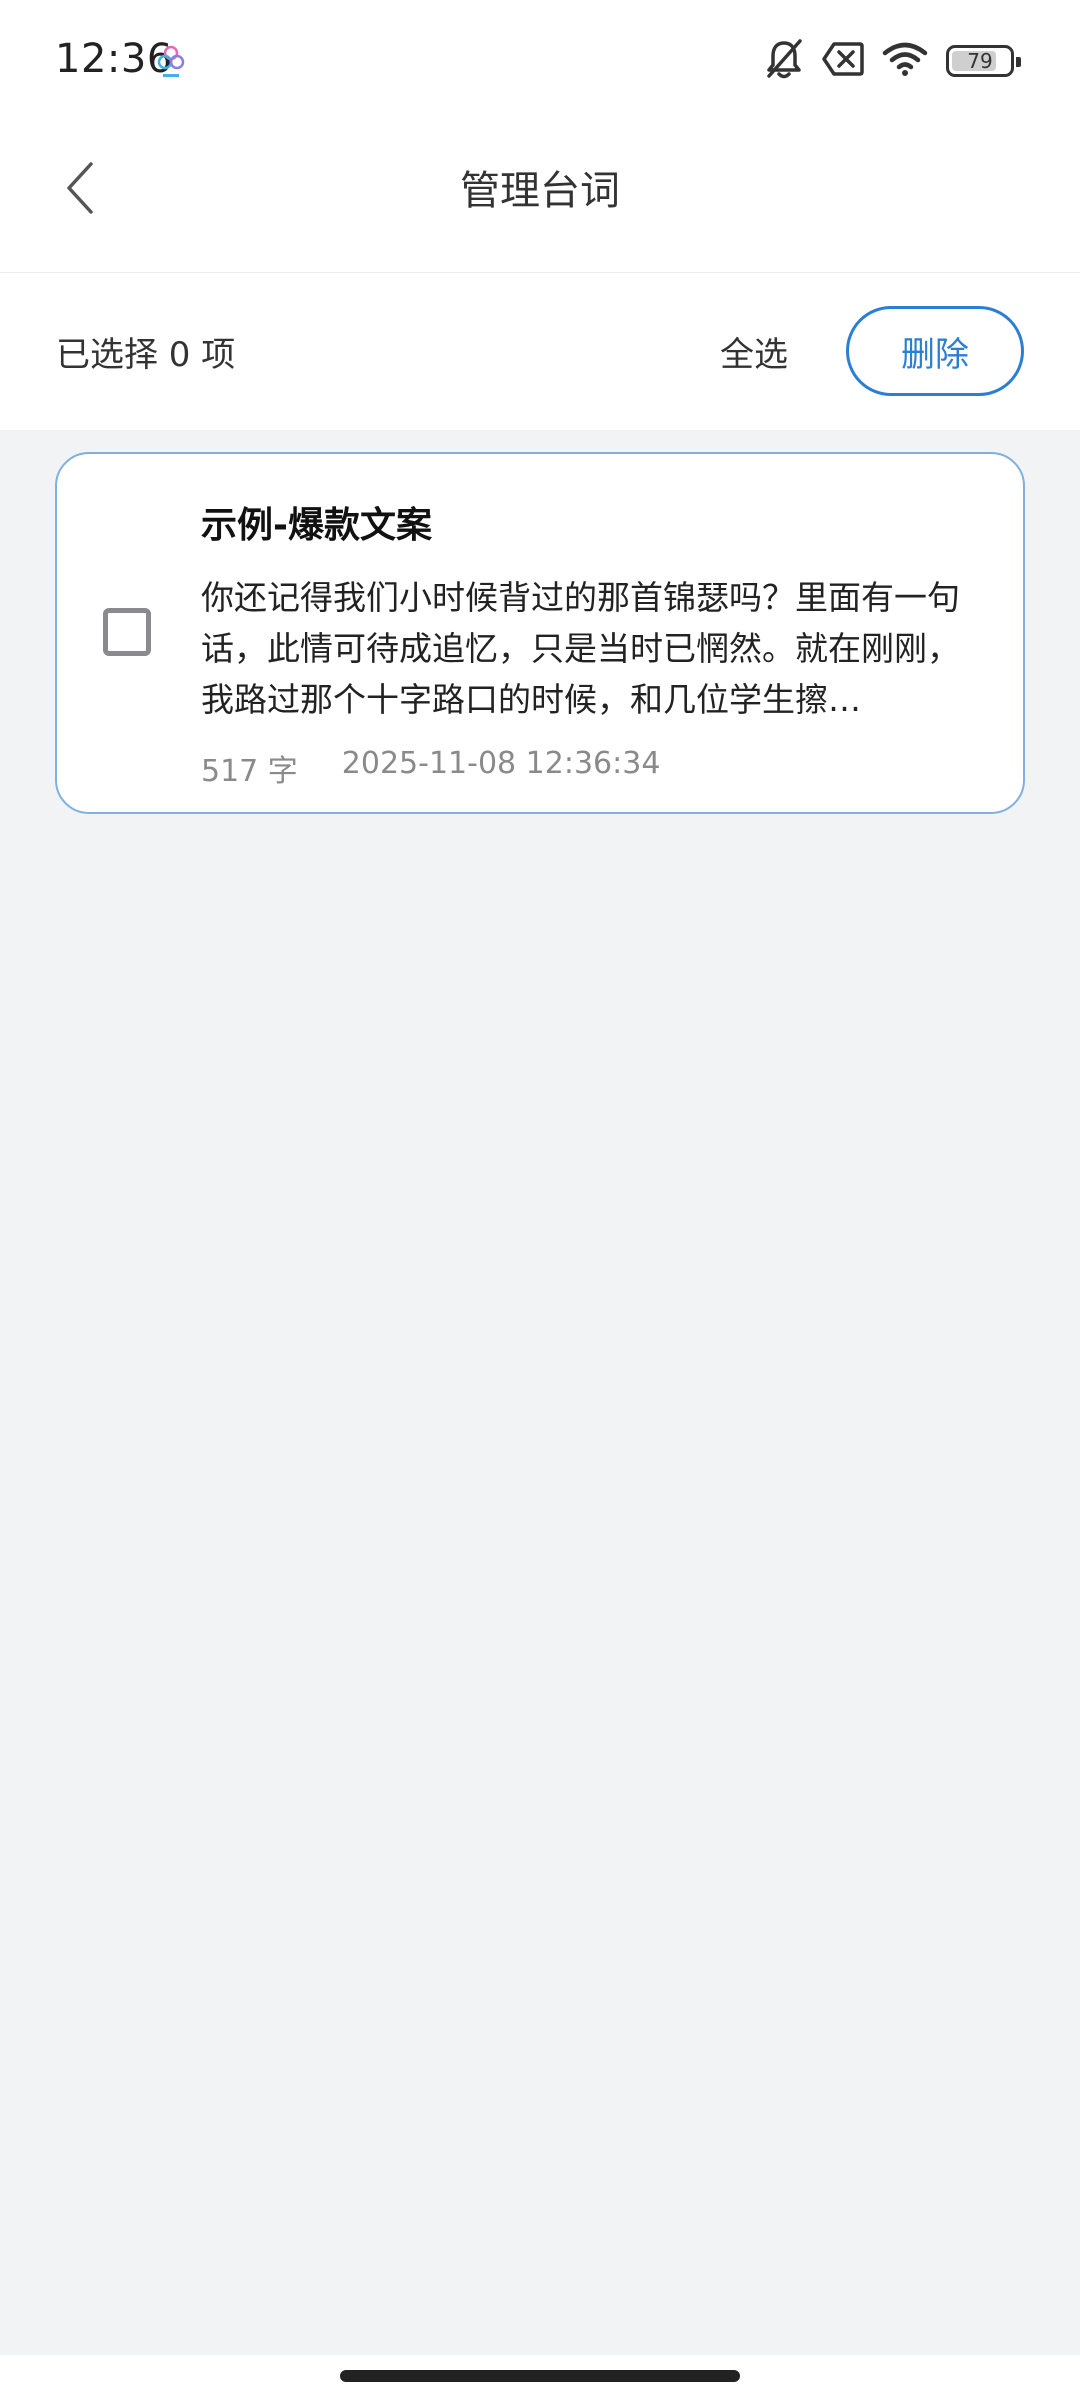  Describe the element at coordinates (905, 61) in the screenshot. I see `wifi-icon` at that location.